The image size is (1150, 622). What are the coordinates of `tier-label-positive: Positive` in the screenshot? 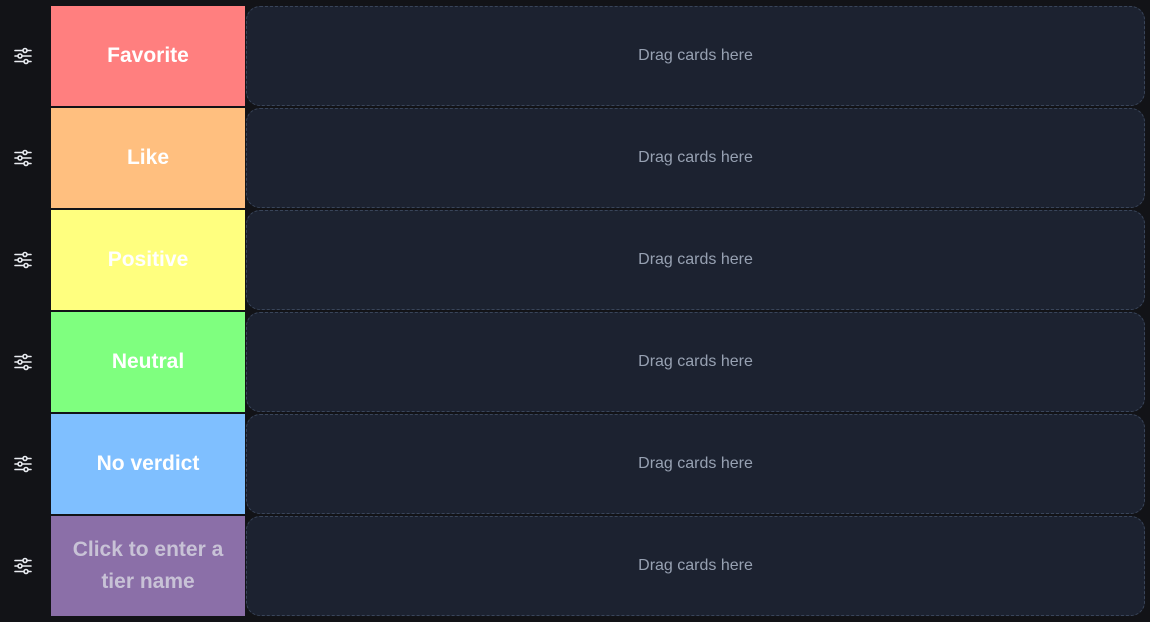 It's located at (148, 260).